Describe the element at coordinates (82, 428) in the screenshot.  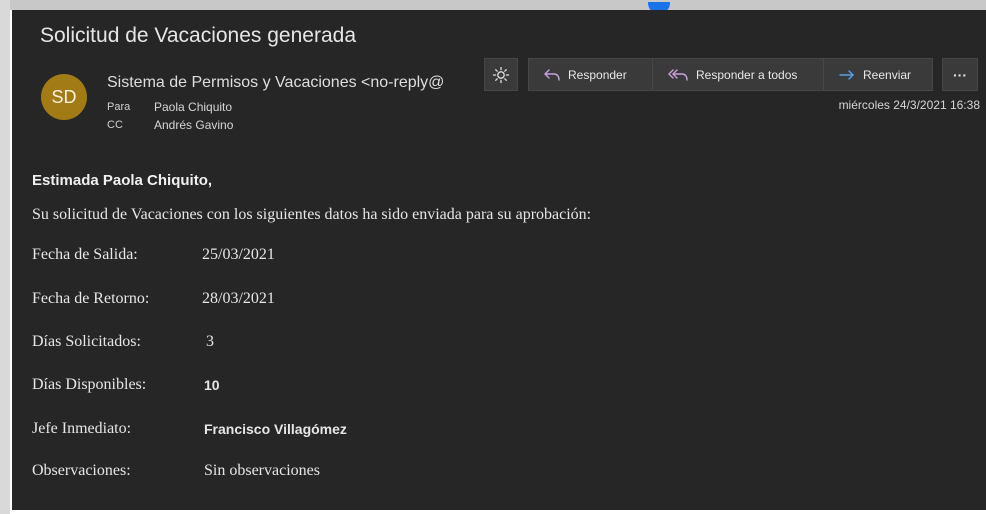
I see `field-label-manager: Jefe Inmediato:` at that location.